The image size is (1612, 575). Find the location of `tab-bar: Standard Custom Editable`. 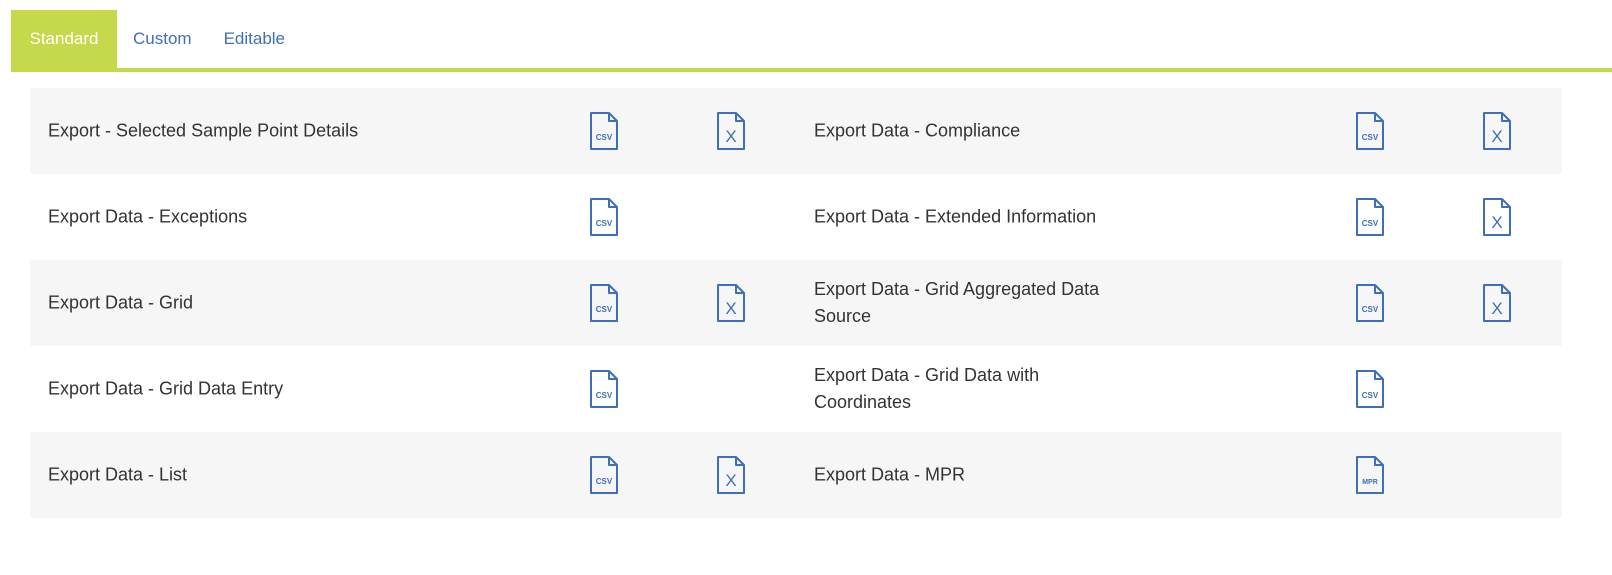

tab-bar: Standard Custom Editable is located at coordinates (811, 41).